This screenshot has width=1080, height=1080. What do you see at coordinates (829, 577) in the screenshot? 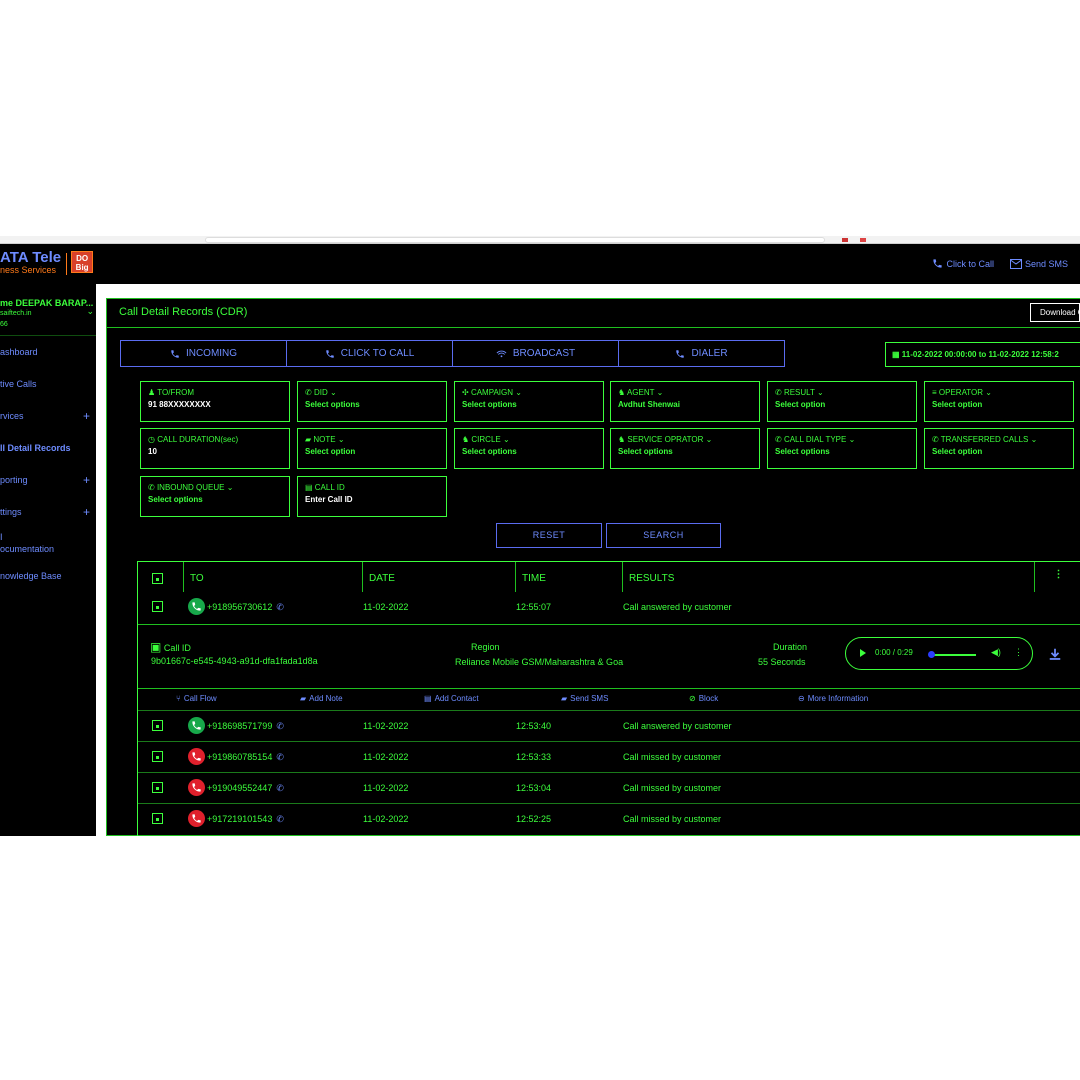
I see `column-header-results: RESULTS` at bounding box center [829, 577].